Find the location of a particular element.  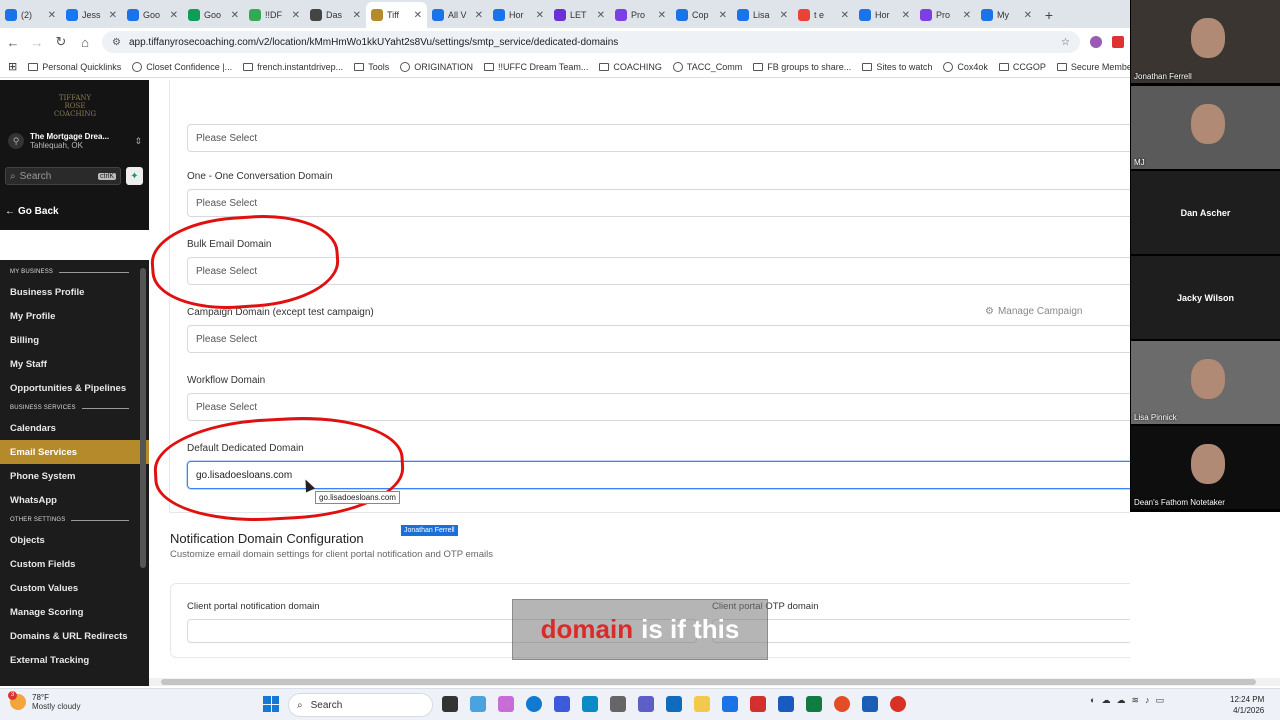

sidebar-item-manage-scoring: Manage Scoring is located at coordinates (74, 612).